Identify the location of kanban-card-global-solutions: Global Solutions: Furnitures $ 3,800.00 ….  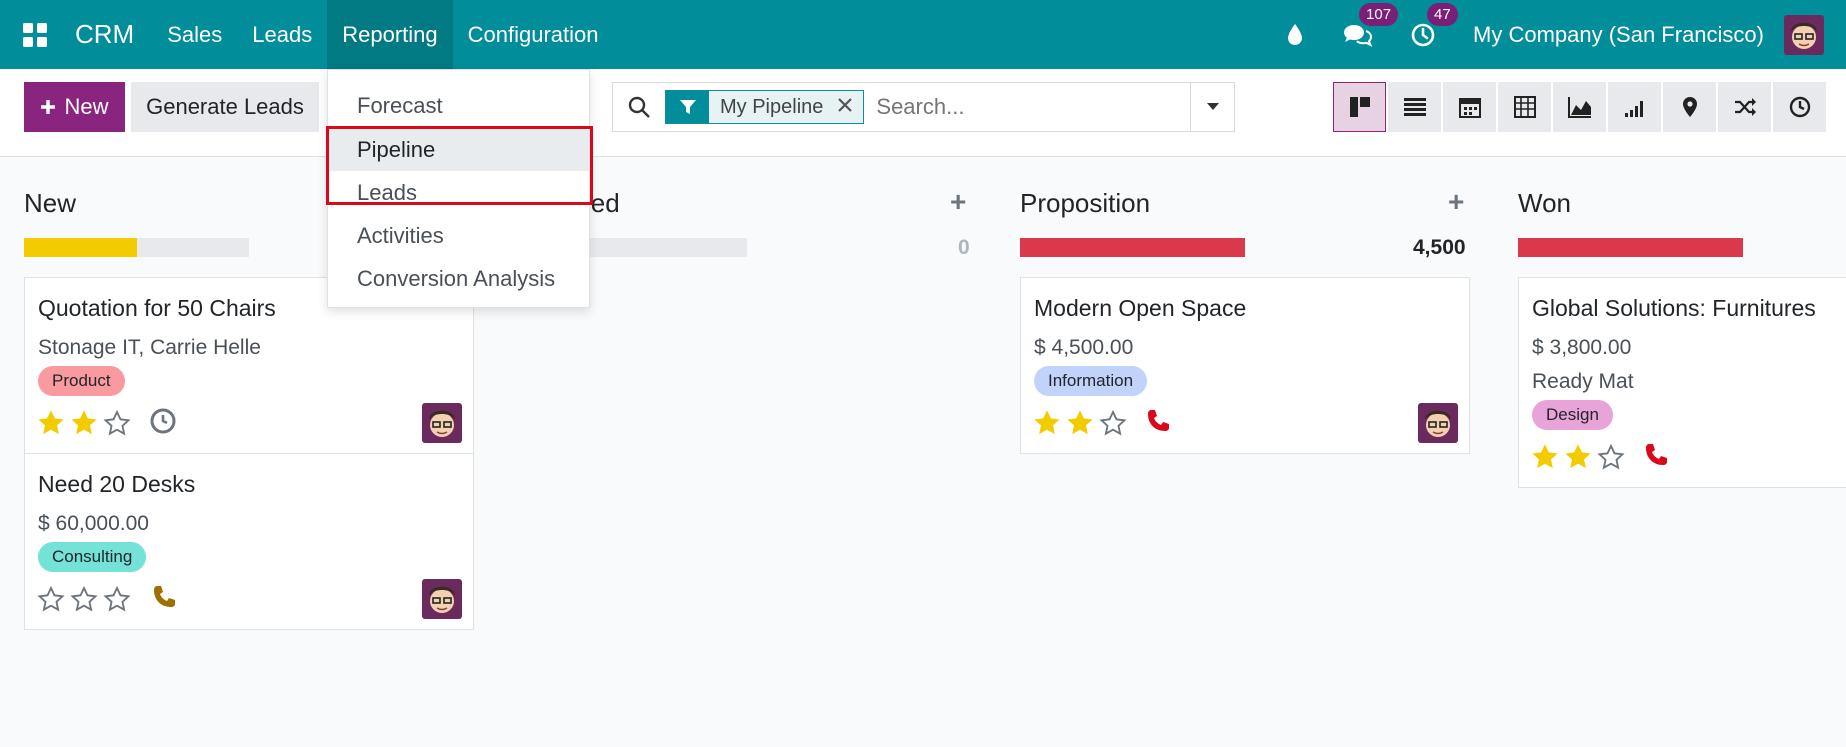
(1682, 382).